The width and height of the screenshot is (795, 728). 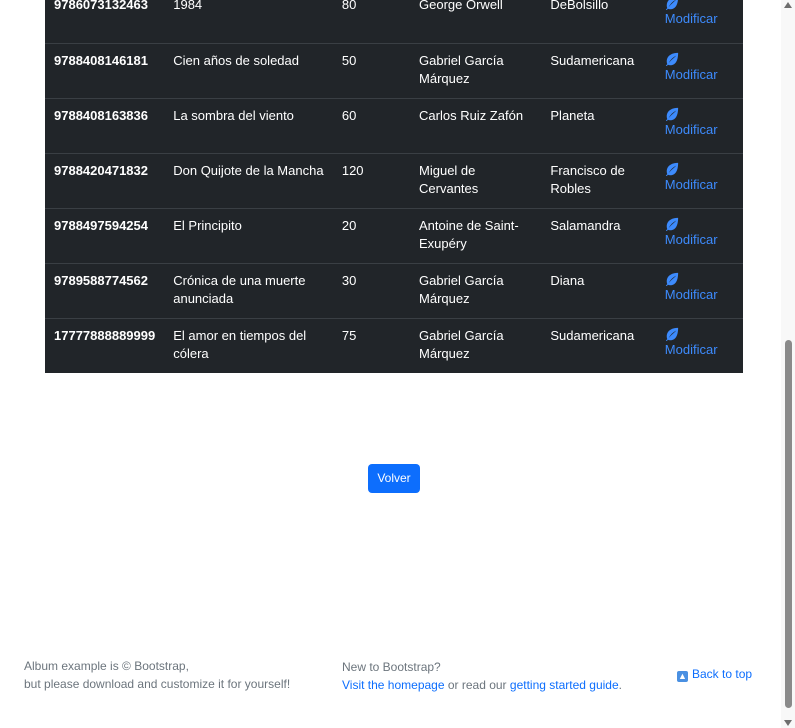 What do you see at coordinates (371, 70) in the screenshot?
I see `pages-cell: 50` at bounding box center [371, 70].